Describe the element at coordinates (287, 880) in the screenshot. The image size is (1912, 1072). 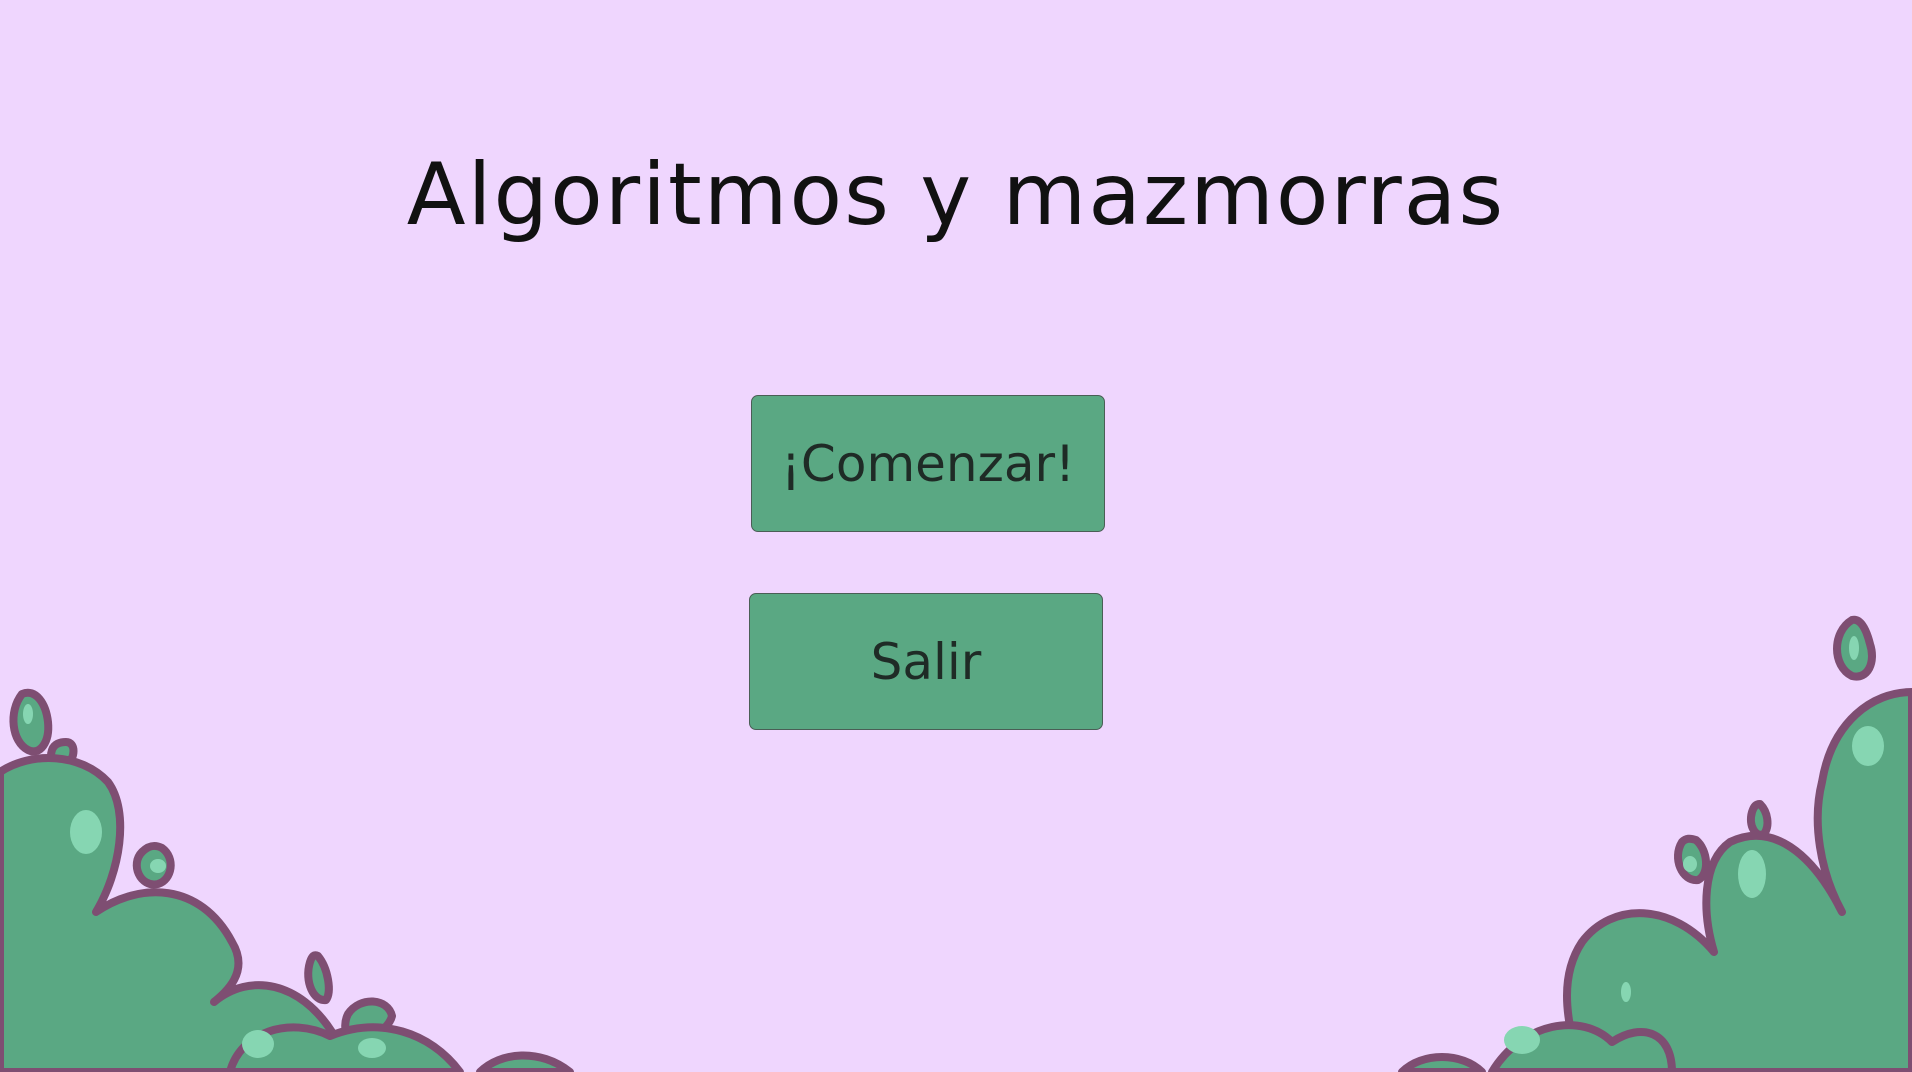
I see `bush-left-decoration` at that location.